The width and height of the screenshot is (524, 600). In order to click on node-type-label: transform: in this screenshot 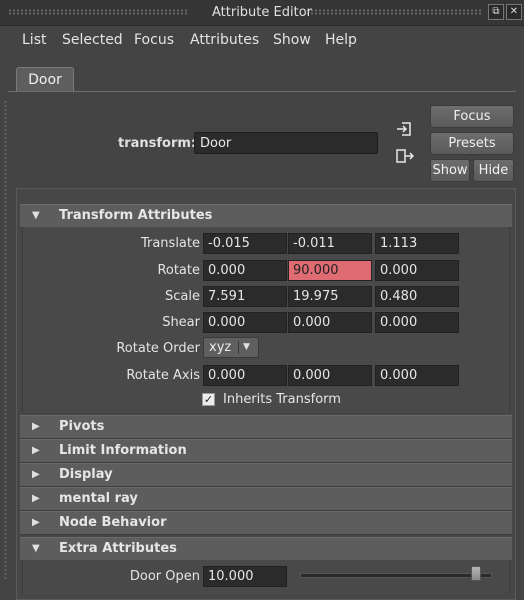, I will do `click(157, 143)`.